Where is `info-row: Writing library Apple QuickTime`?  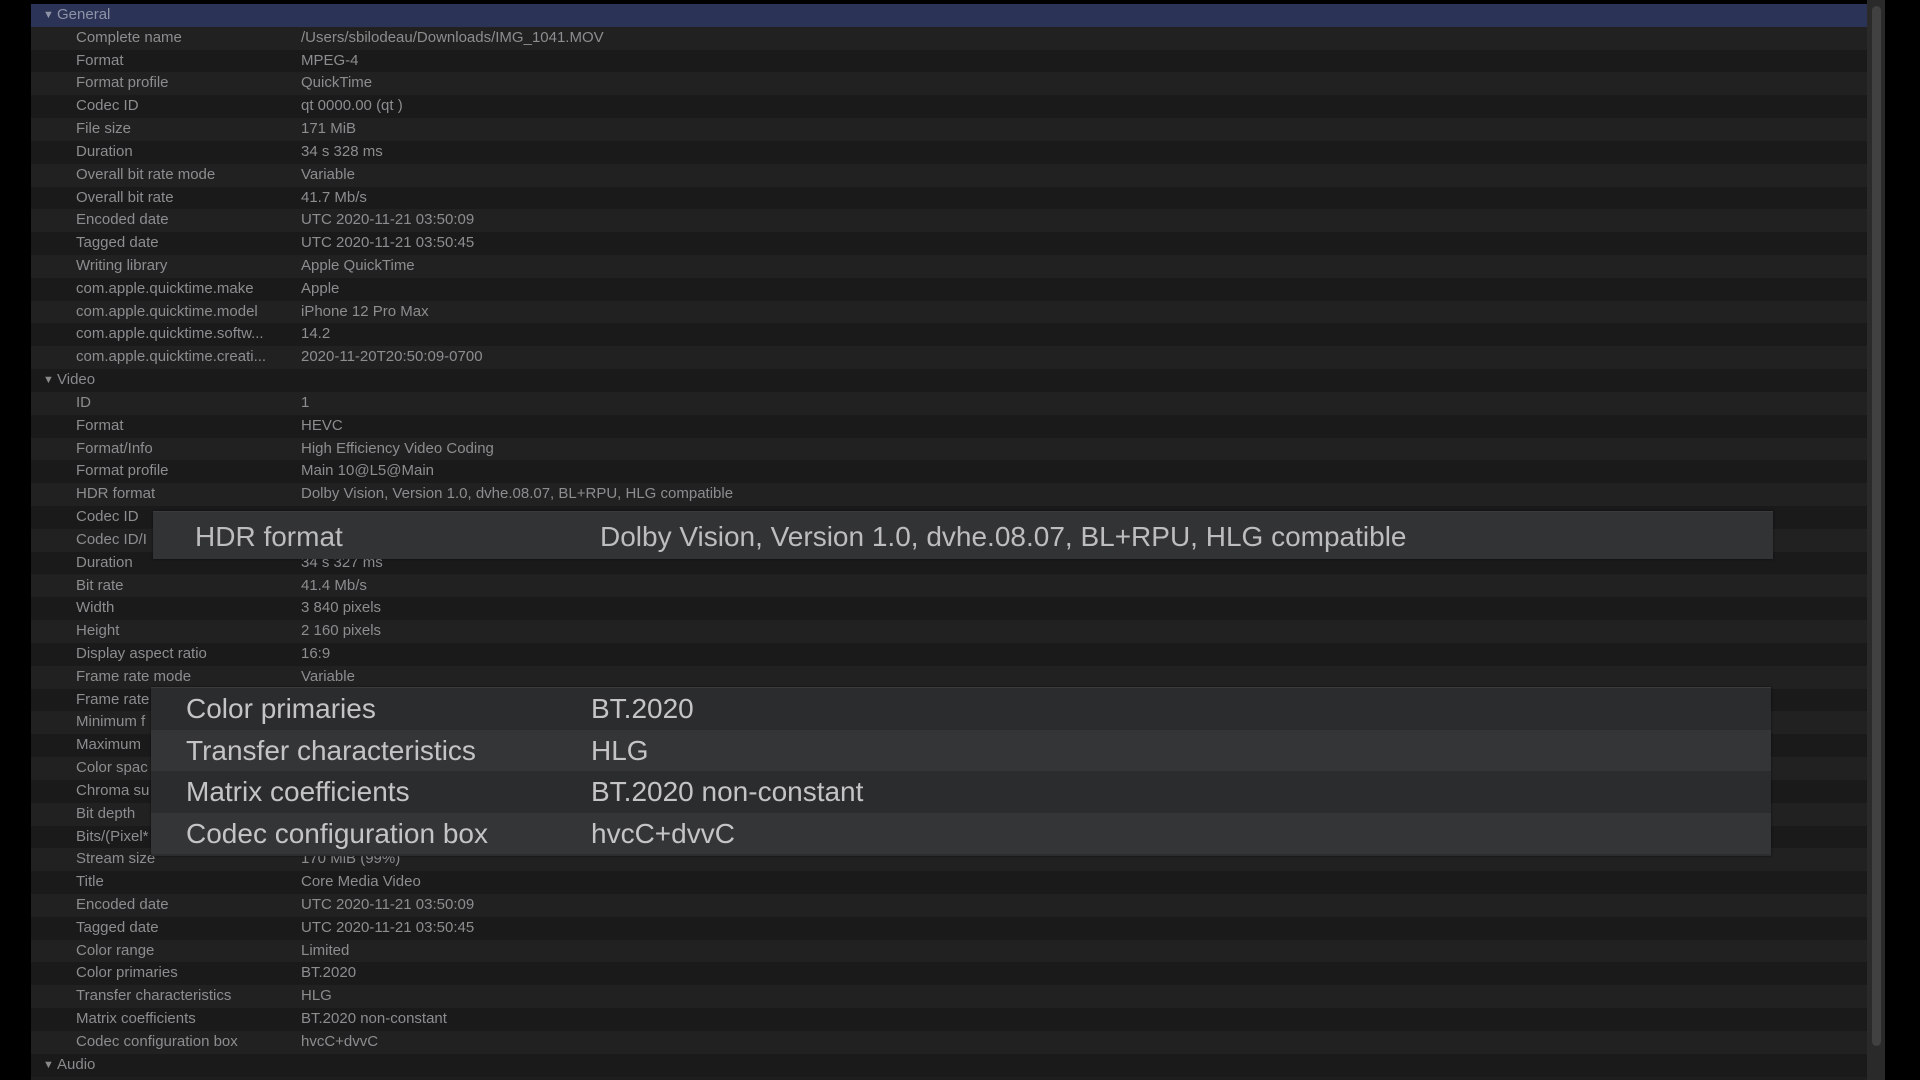
info-row: Writing library Apple QuickTime is located at coordinates (949, 266).